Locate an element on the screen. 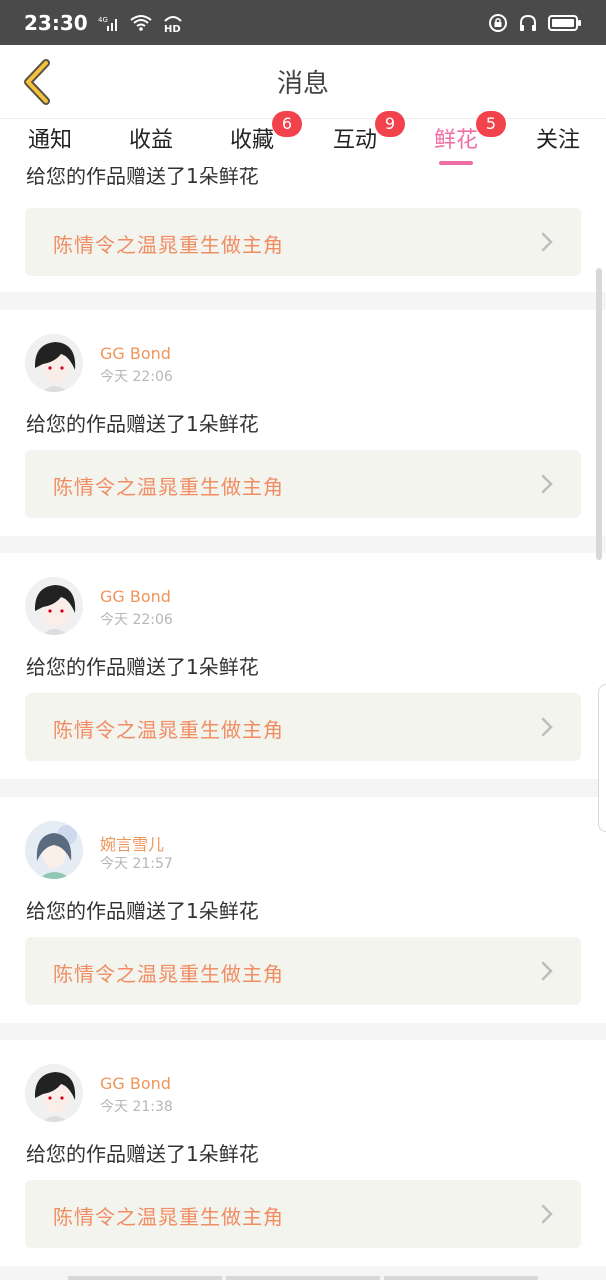 This screenshot has height=1280, width=606. active-tab-indicator is located at coordinates (456, 163).